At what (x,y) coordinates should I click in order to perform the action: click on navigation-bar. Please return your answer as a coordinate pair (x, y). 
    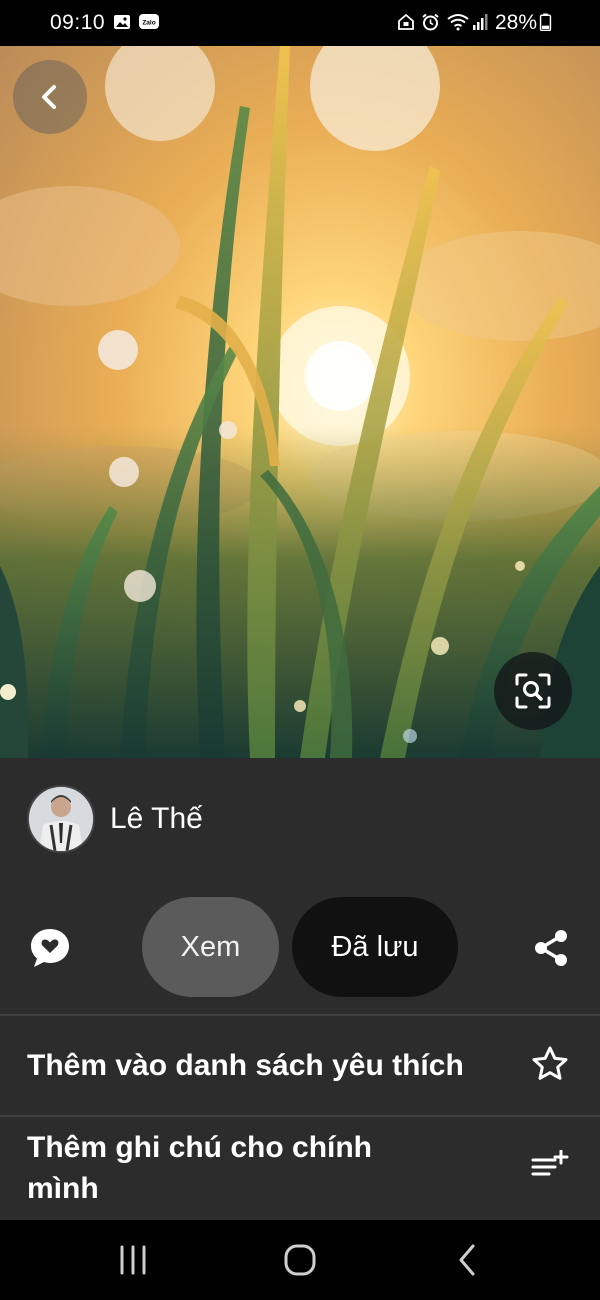
    Looking at the image, I should click on (300, 1260).